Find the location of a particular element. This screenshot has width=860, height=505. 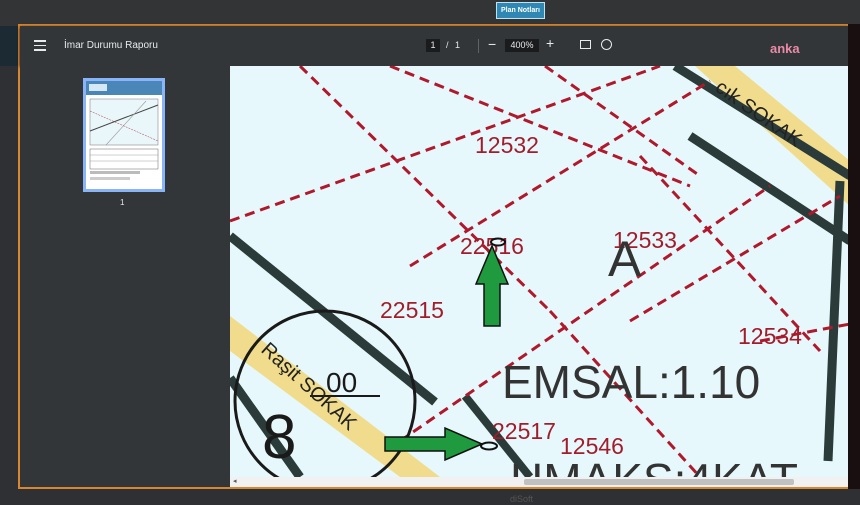

horizontal-scrollbar: ◂ is located at coordinates (540, 482).